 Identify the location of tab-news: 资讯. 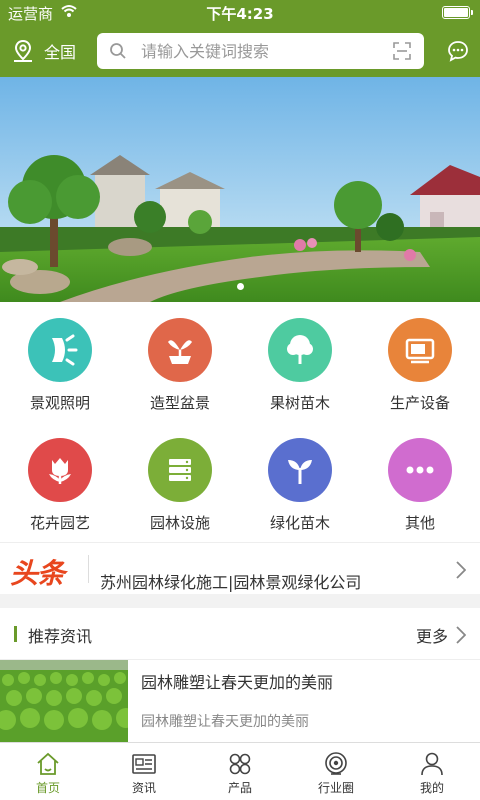
(144, 771).